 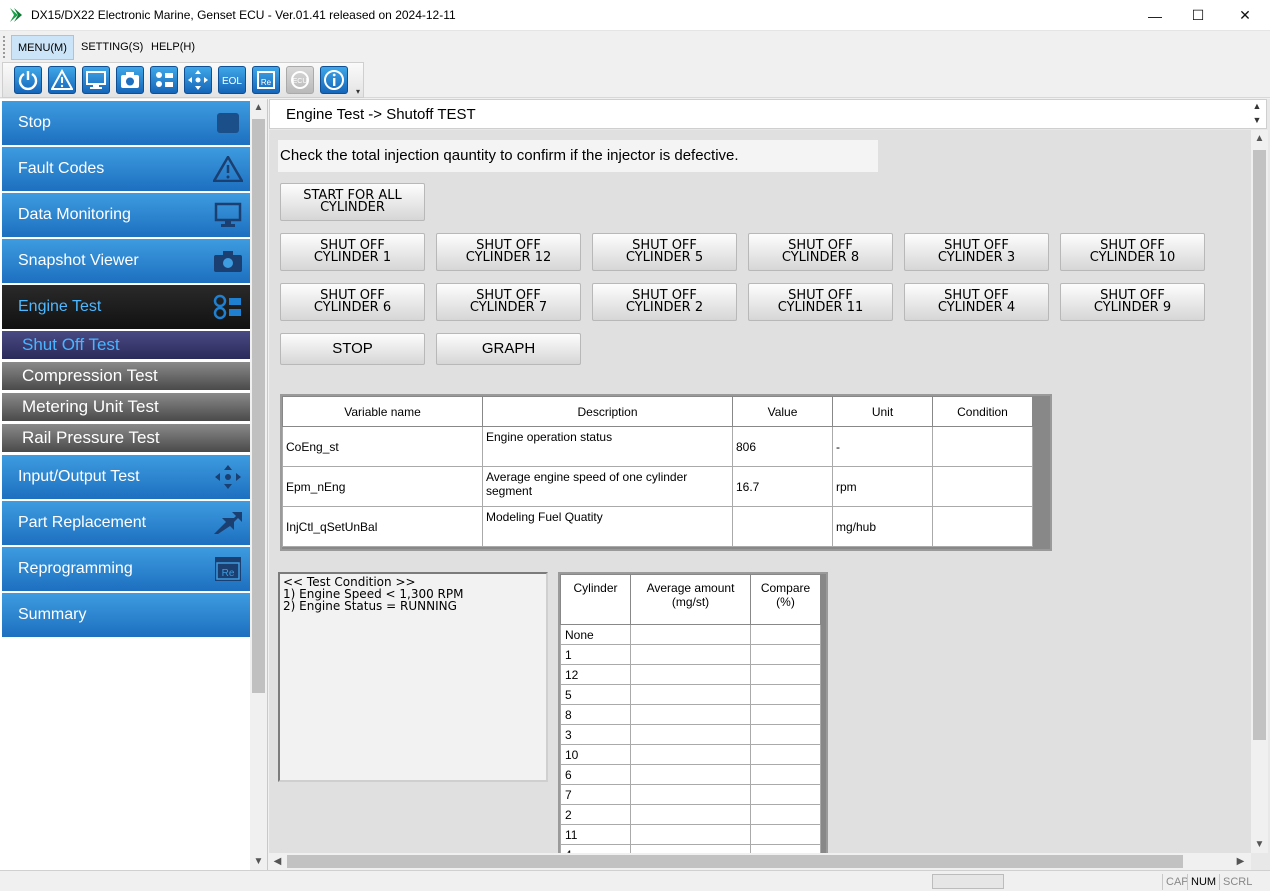 I want to click on shut-off-cylinder-3-button: SHUT OFF CYLINDER 3, so click(x=976, y=252).